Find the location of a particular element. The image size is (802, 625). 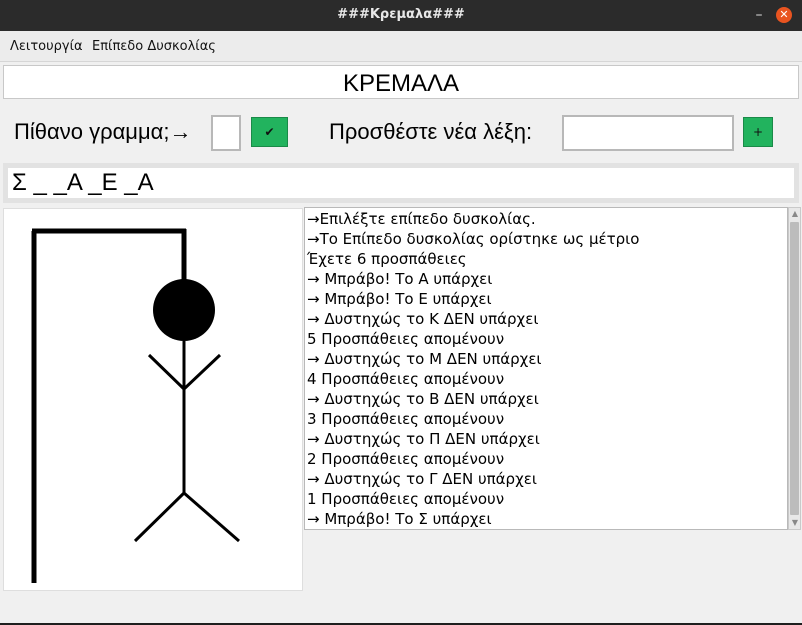

log-line: → Δυστηχώς το Π ΔΕΝ υπάρχει is located at coordinates (423, 439).